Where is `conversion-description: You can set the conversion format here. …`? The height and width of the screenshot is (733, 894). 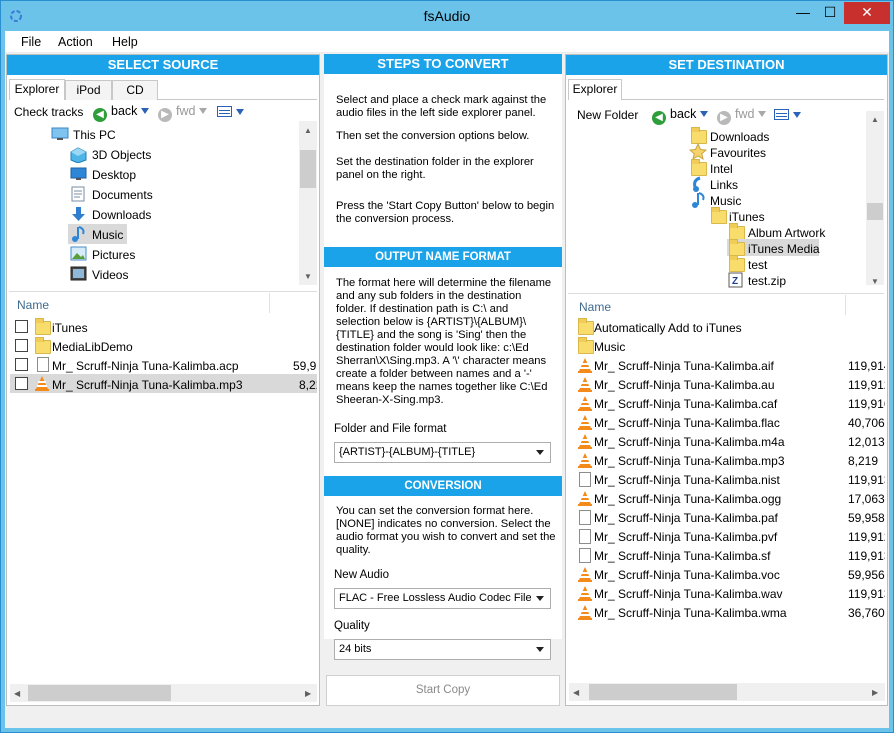
conversion-description: You can set the conversion format here. … is located at coordinates (446, 530).